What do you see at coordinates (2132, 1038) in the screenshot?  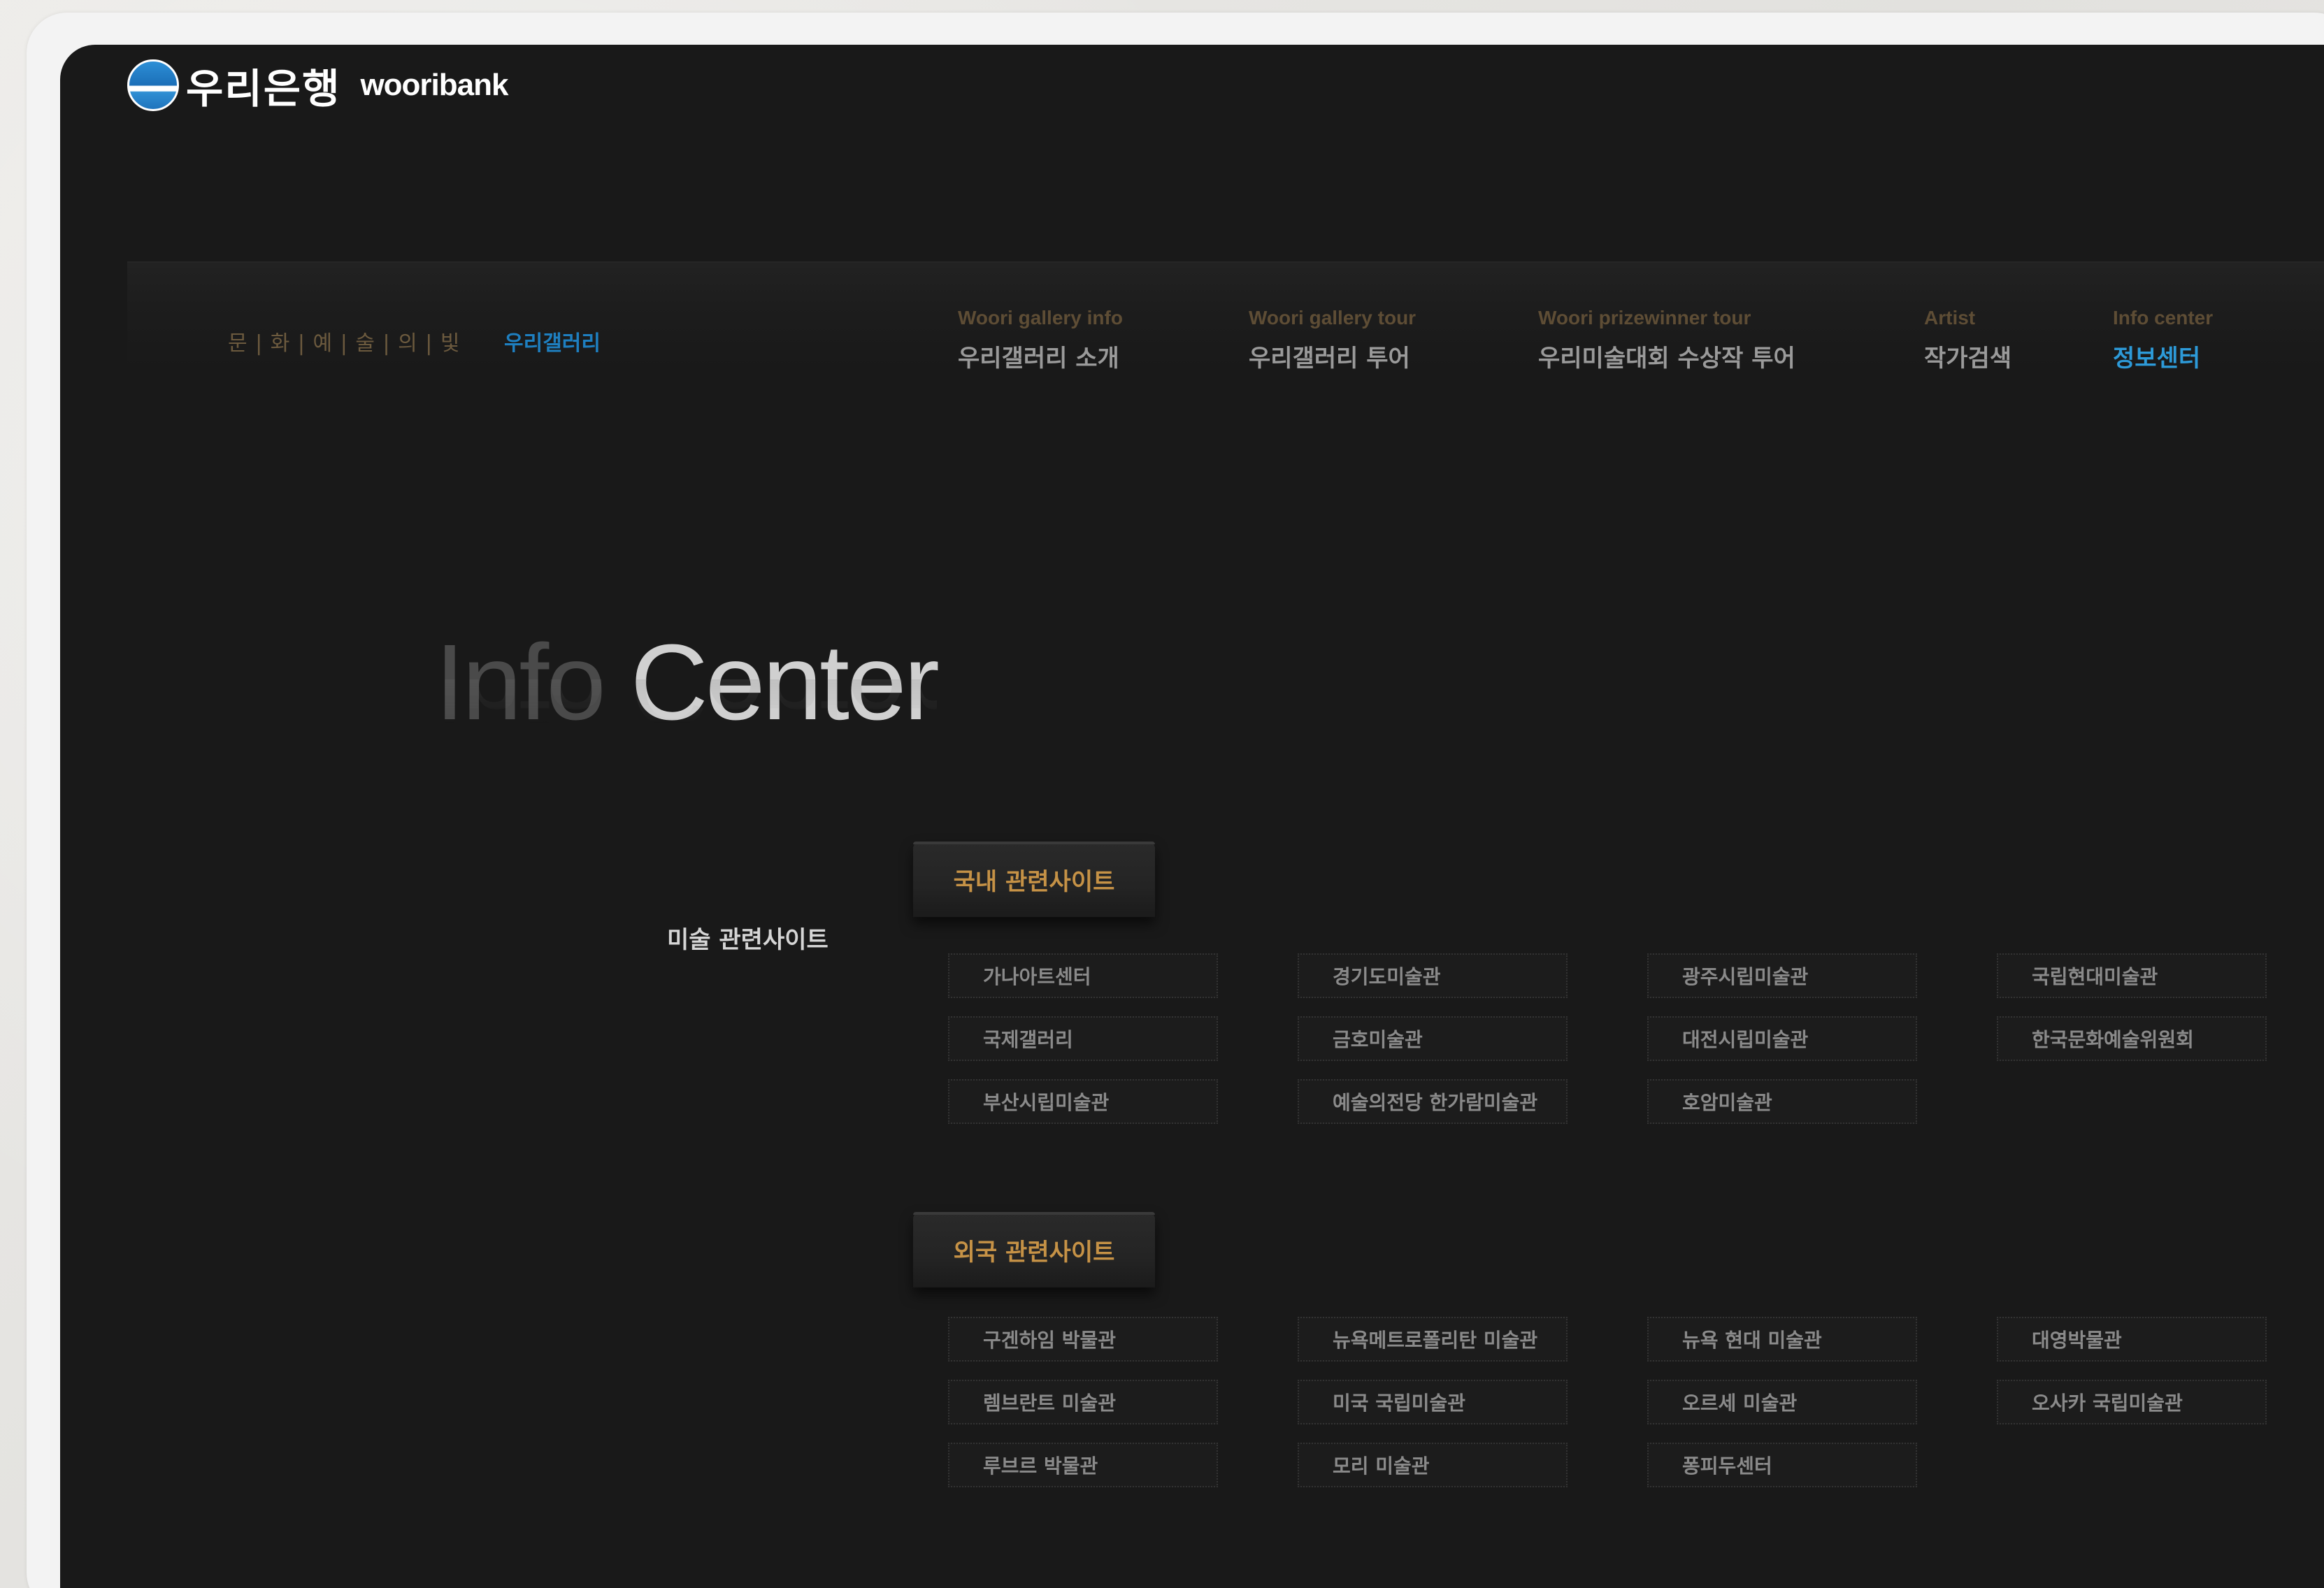 I see `link-item: 한국문화예술위원회` at bounding box center [2132, 1038].